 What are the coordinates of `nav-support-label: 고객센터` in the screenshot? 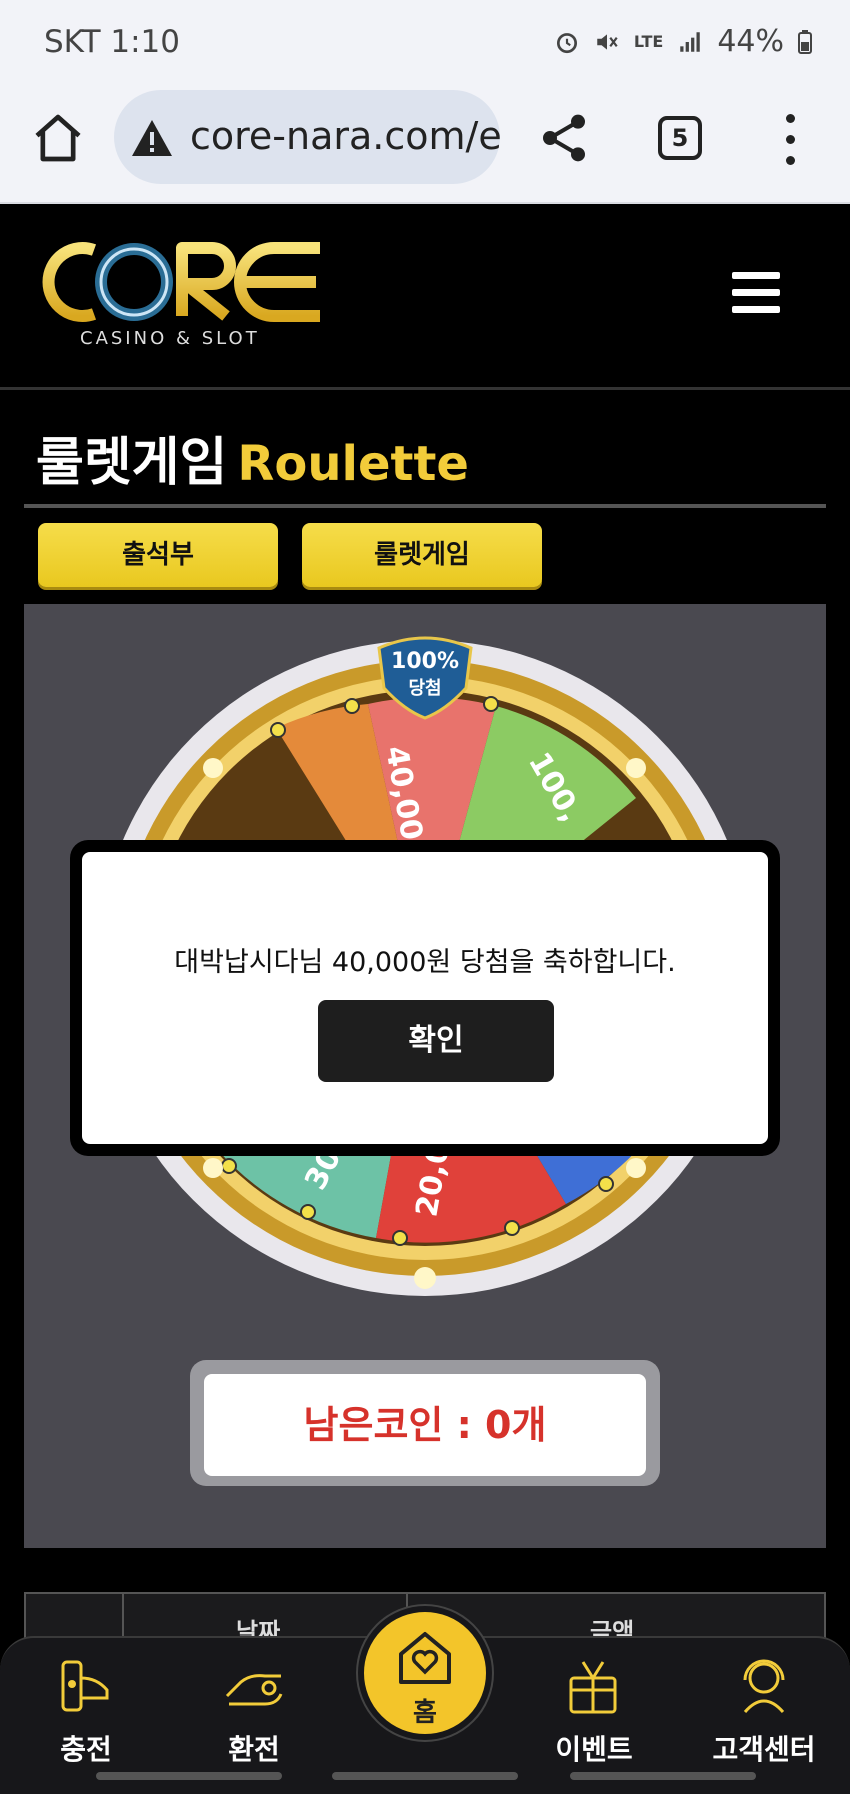 It's located at (764, 1749).